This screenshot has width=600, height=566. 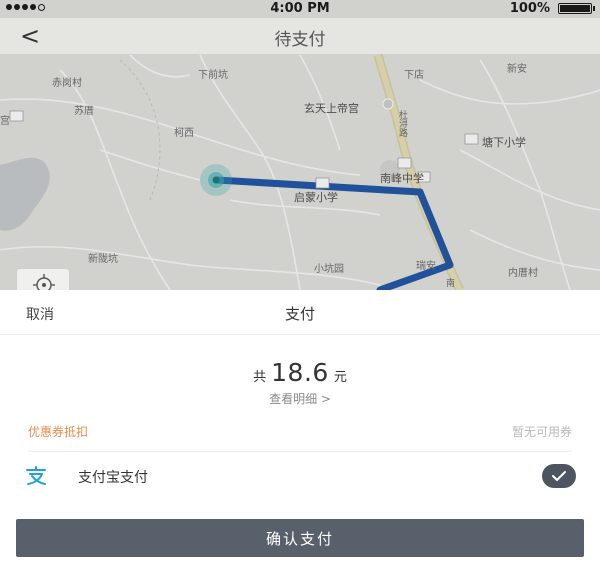 I want to click on sheet-header: 取消 支付, so click(x=300, y=312).